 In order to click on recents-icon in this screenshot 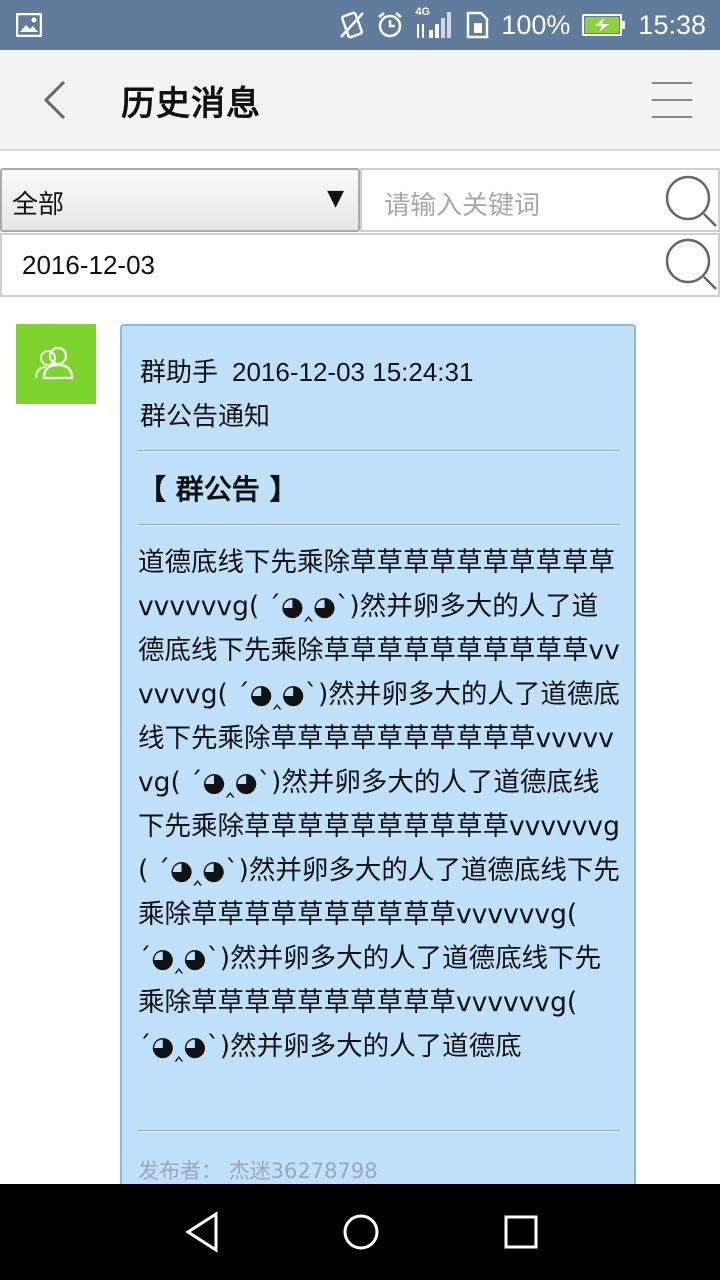, I will do `click(521, 1232)`.